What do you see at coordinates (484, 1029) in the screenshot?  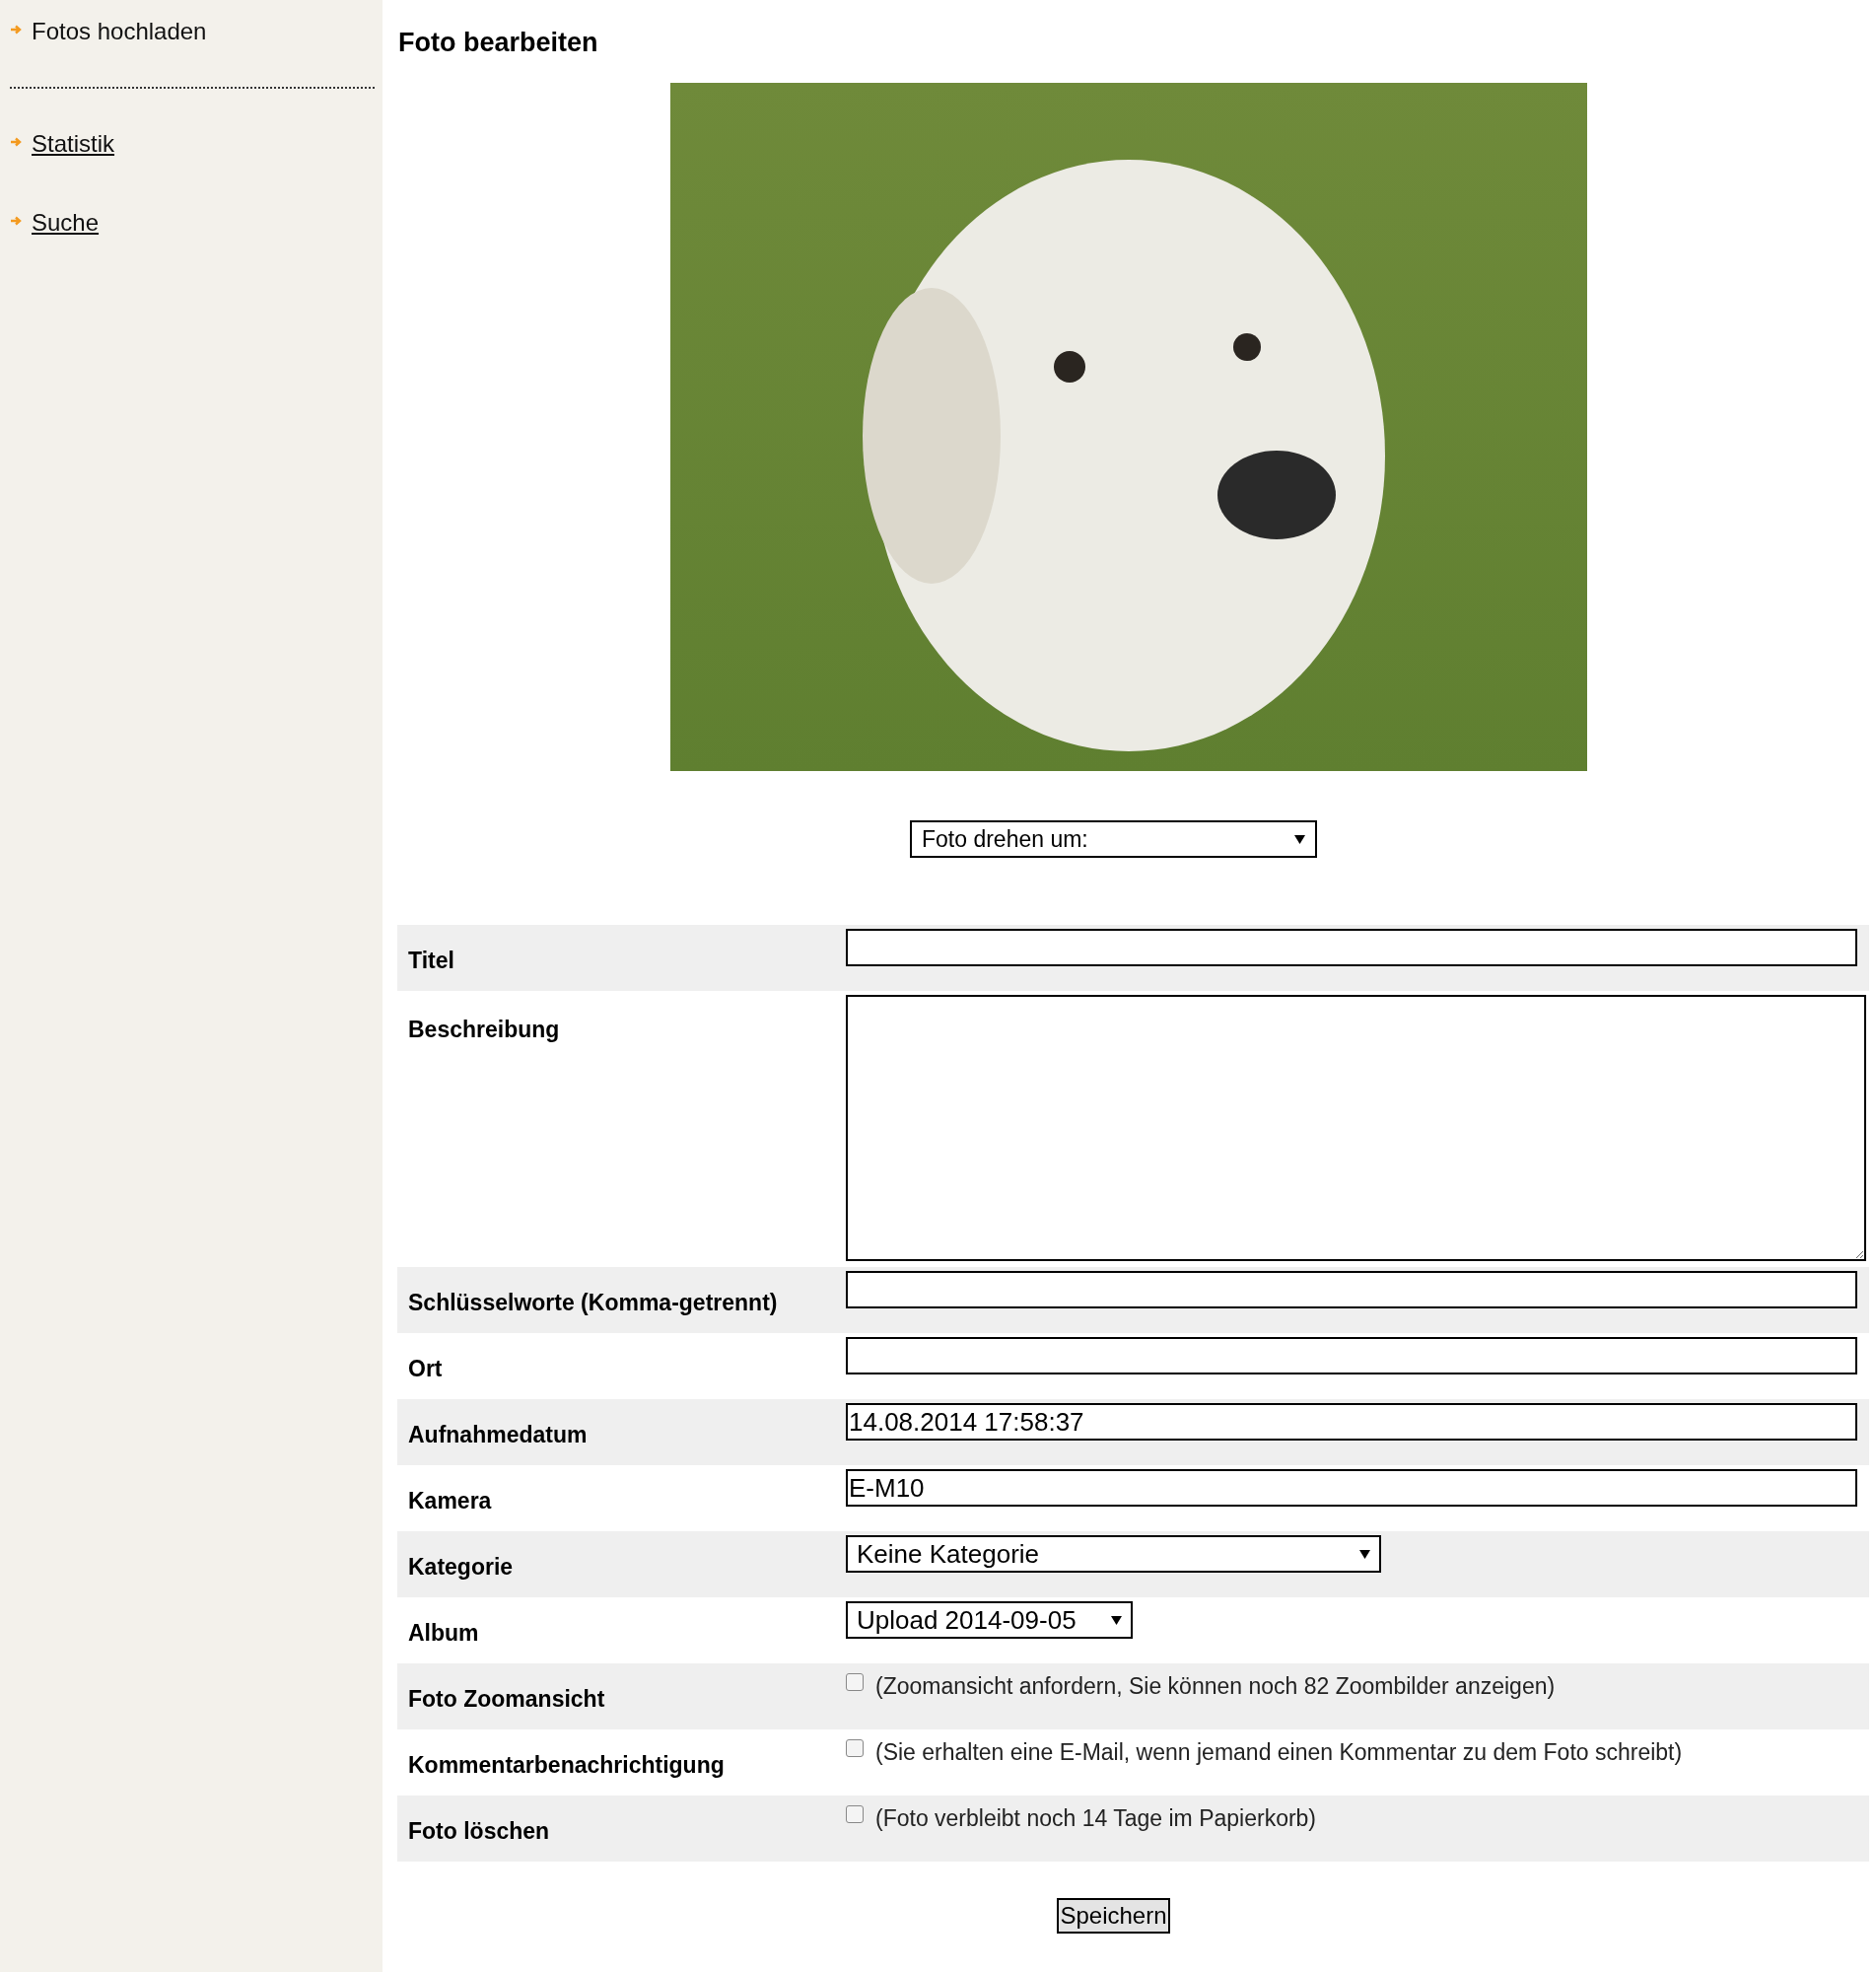 I see `field-label: Beschreibung` at bounding box center [484, 1029].